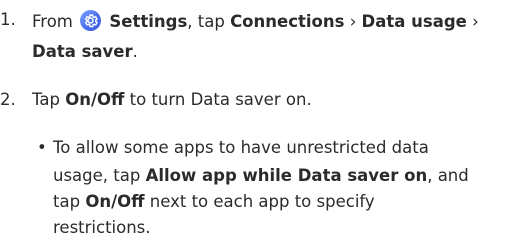 This screenshot has width=527, height=244. I want to click on step-text: From, so click(52, 21).